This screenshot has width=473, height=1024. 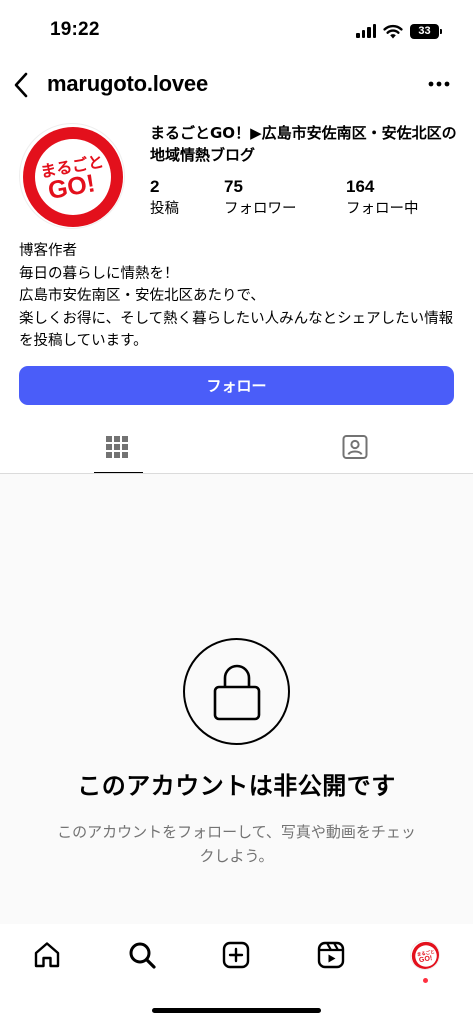 I want to click on nav-profile-avatar: まるごと GO!, so click(x=425, y=955).